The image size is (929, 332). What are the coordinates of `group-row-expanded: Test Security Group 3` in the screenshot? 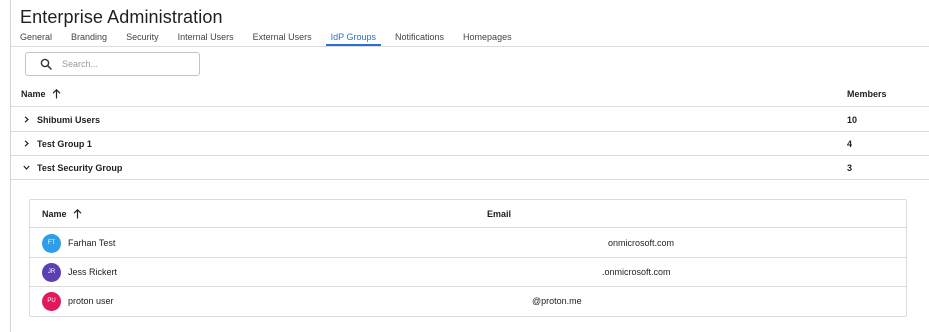 It's located at (470, 168).